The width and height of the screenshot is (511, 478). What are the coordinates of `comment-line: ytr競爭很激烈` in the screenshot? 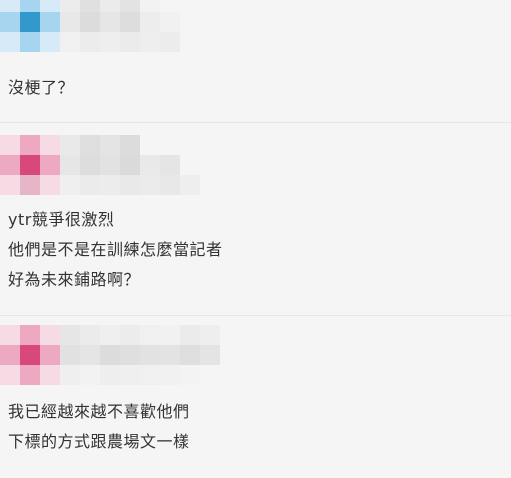 It's located at (61, 219).